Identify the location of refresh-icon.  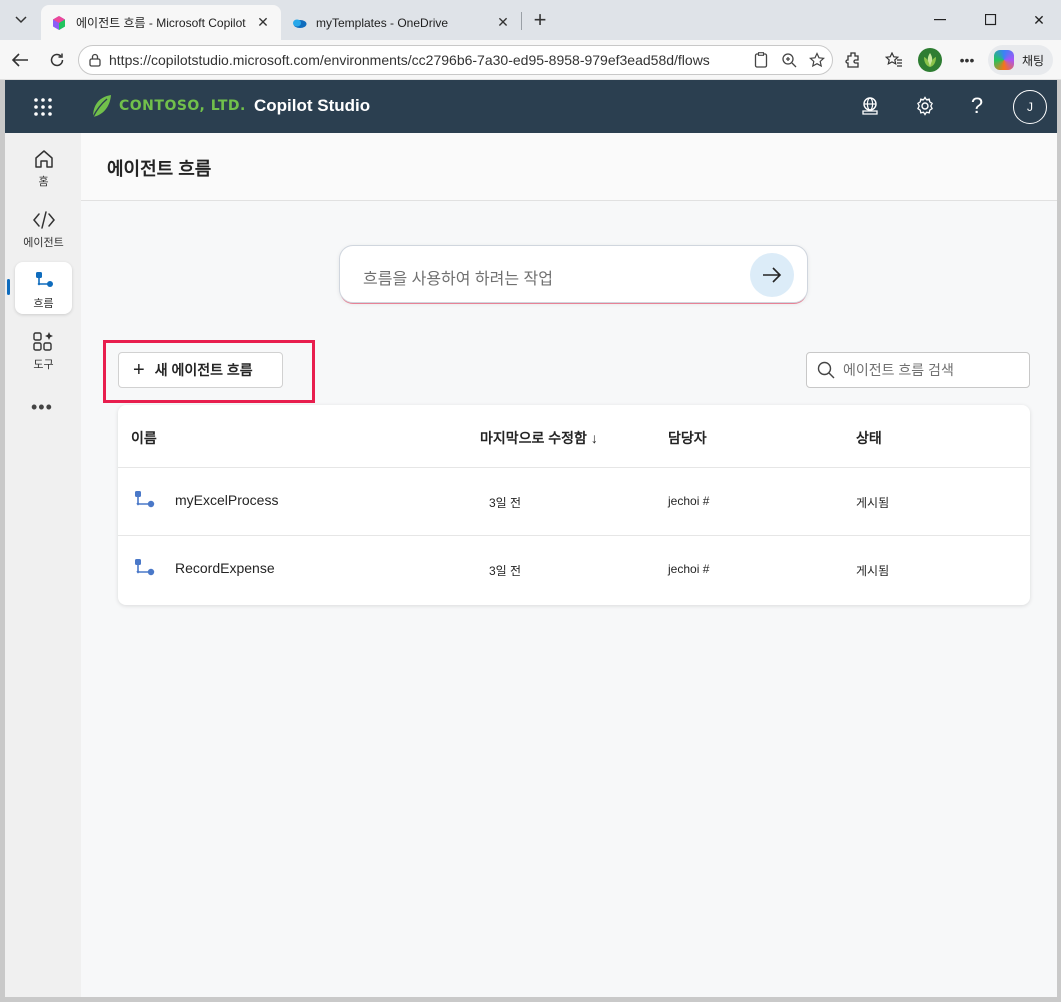
(57, 60).